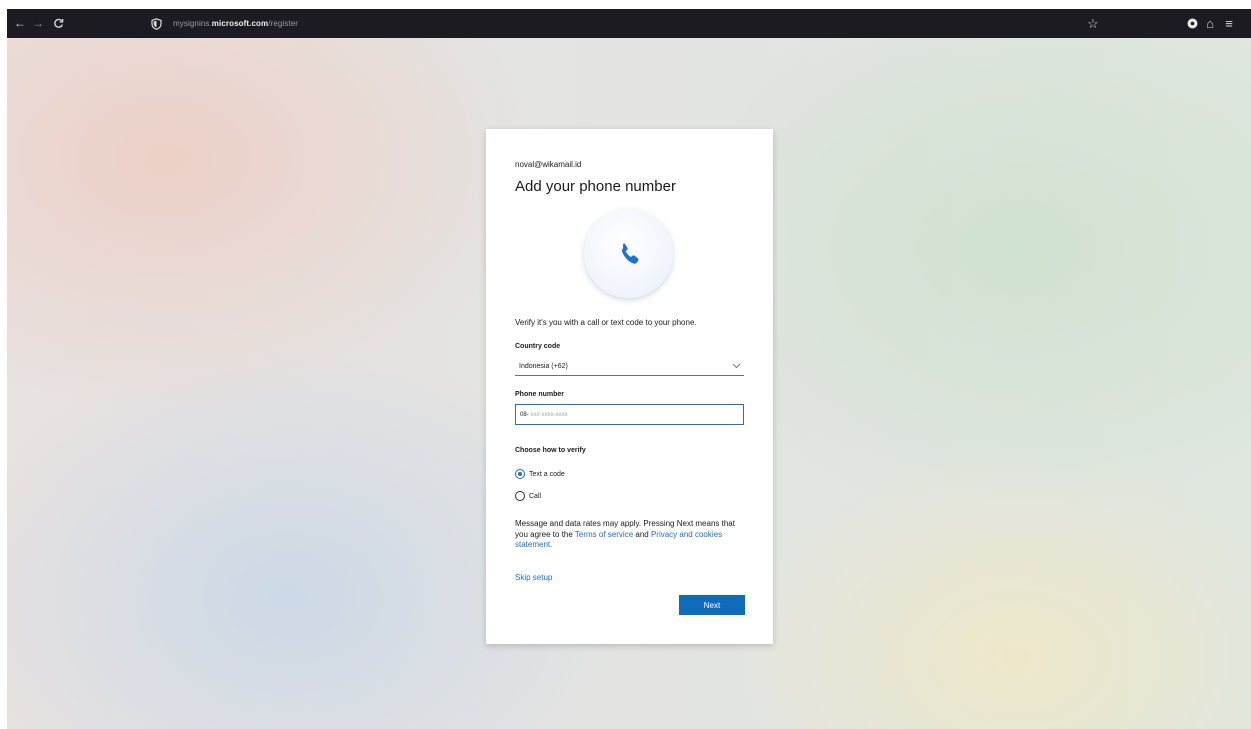 This screenshot has width=1251, height=729. What do you see at coordinates (549, 414) in the screenshot?
I see `phone-placeholder: xxx-xxxx-xxxx` at bounding box center [549, 414].